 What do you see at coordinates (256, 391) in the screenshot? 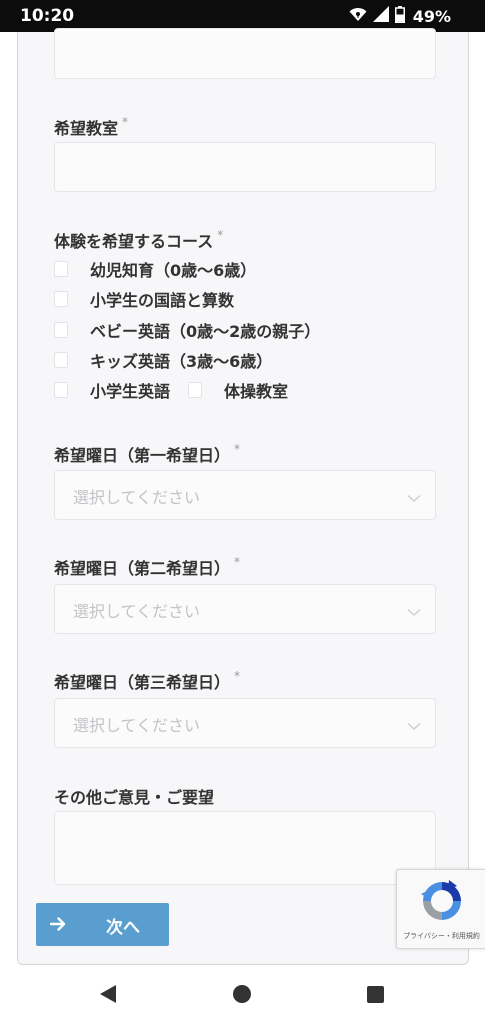
I see `course-option-label: 体操教室` at bounding box center [256, 391].